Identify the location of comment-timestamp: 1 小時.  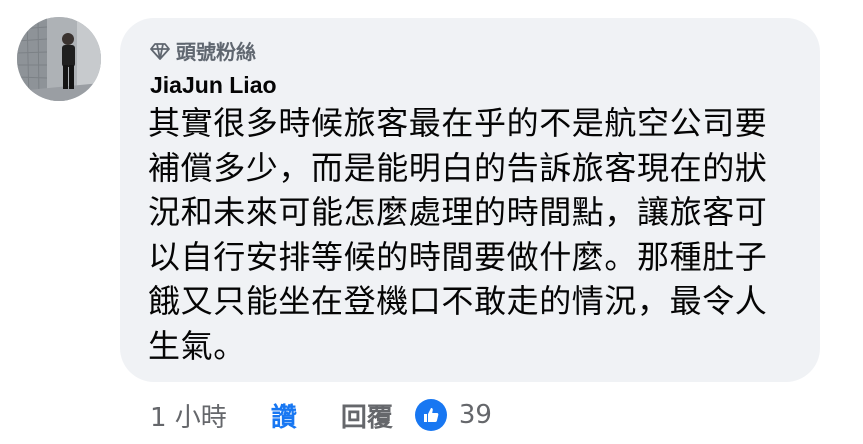
(188, 415).